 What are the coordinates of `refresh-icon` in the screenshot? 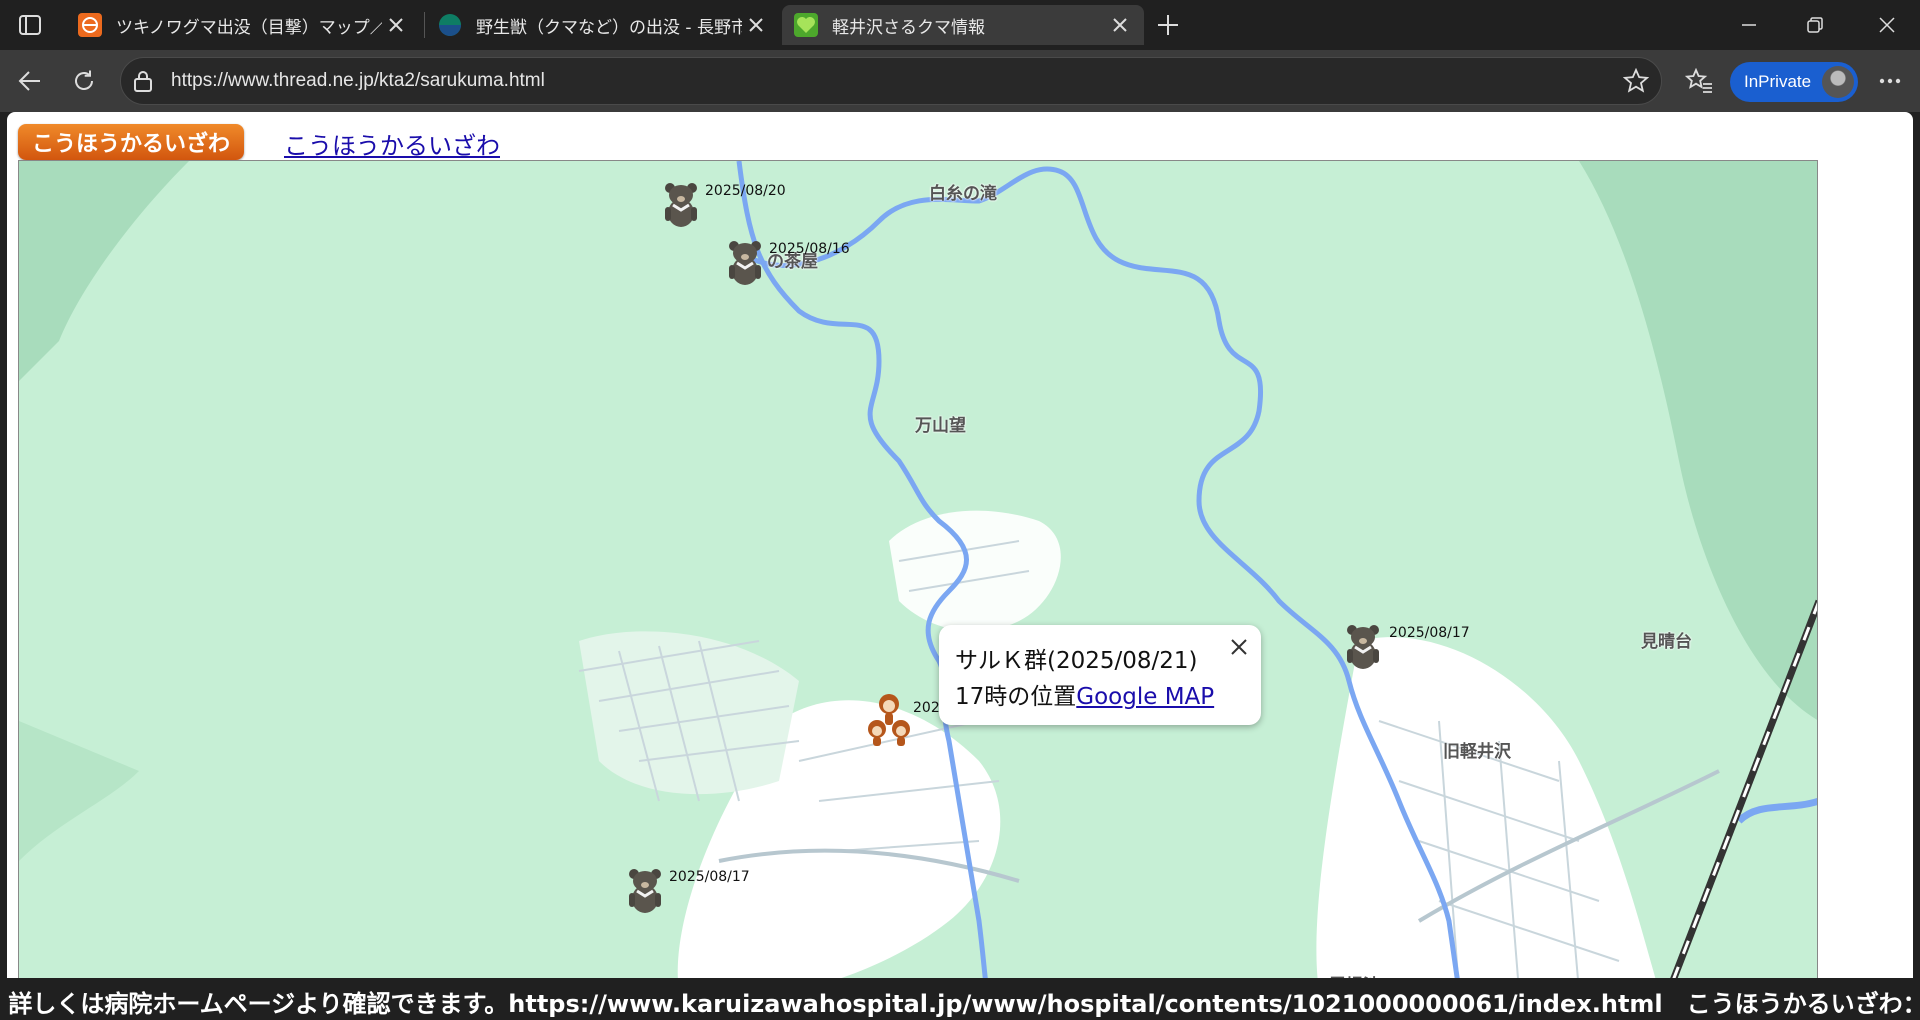 It's located at (84, 80).